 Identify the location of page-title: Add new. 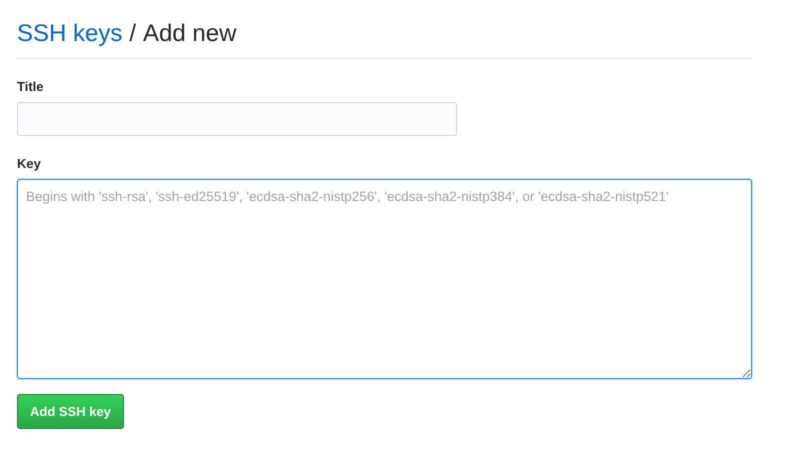
(189, 34).